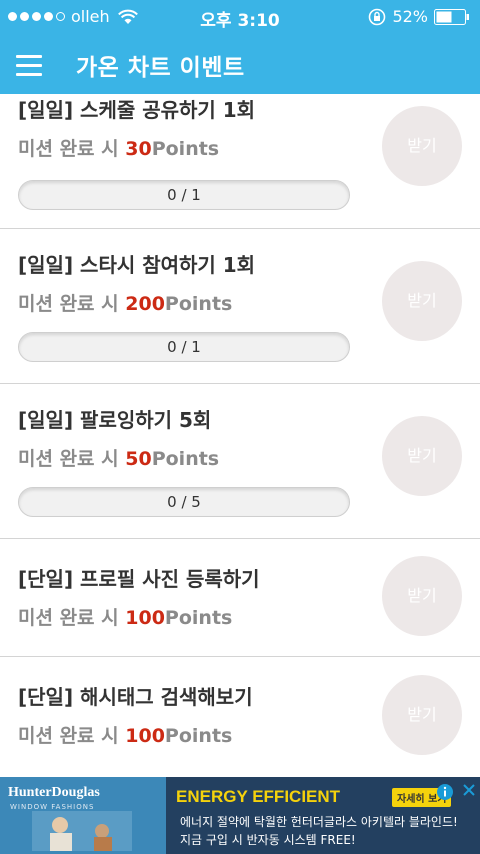 This screenshot has width=480, height=854. What do you see at coordinates (268, 840) in the screenshot?
I see `ad-text-line-2: 지금 구입 시 반자동 시스템 FREE!` at bounding box center [268, 840].